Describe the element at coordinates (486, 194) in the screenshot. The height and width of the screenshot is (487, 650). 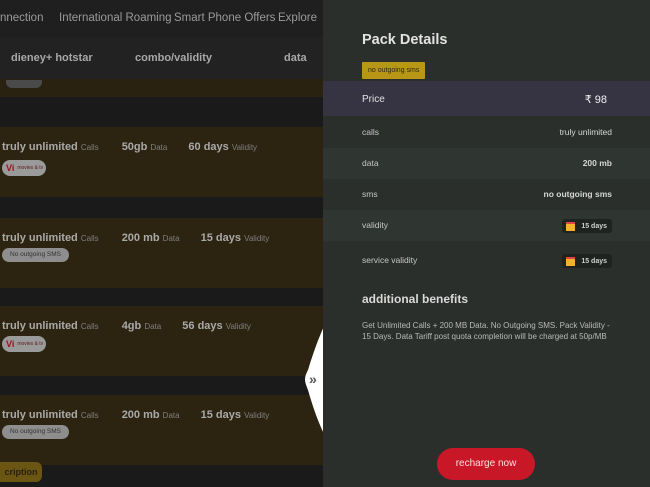
I see `detail-row-sms: sms no outgoing sms` at that location.